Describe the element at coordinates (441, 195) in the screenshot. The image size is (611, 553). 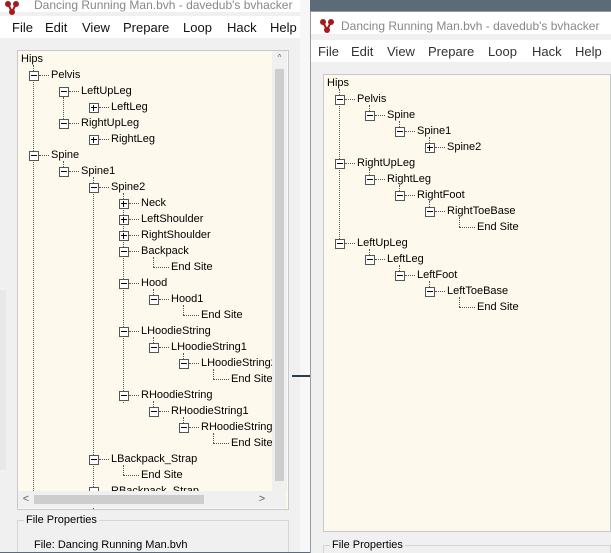
I see `tree-node: RightFoot` at that location.